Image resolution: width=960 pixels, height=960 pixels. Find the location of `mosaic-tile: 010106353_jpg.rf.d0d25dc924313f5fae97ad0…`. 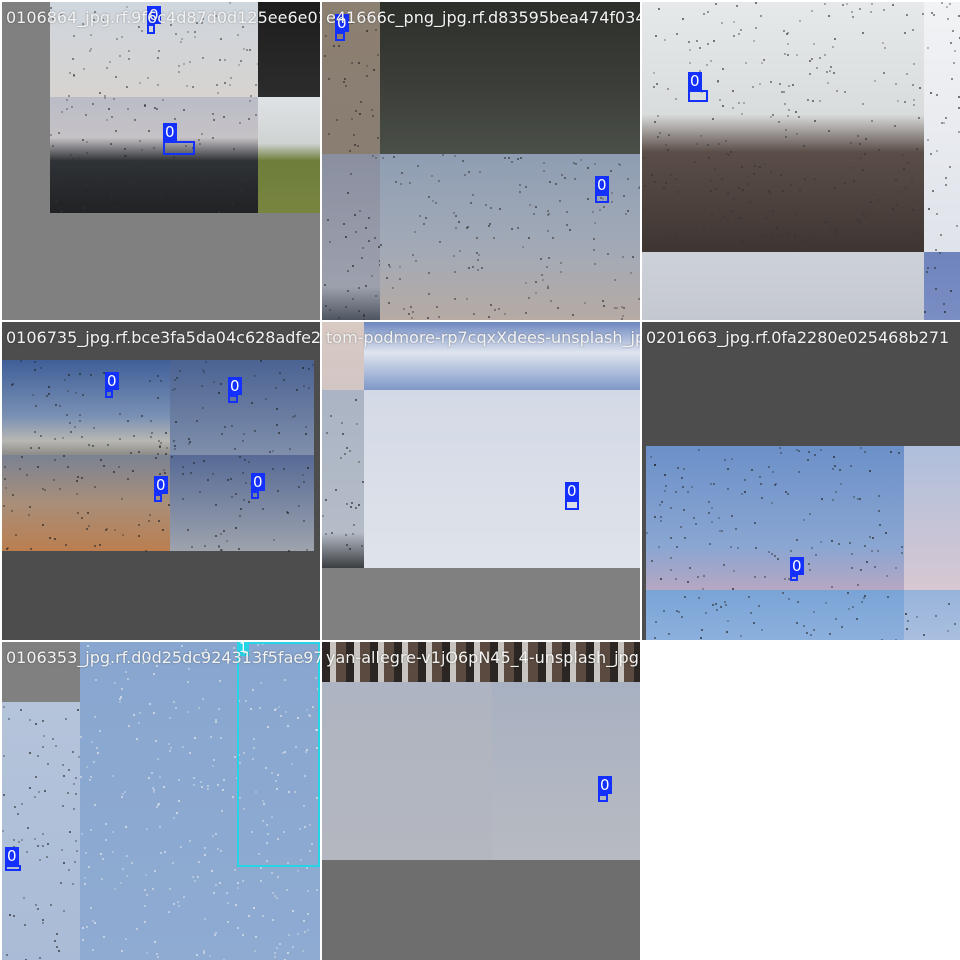

mosaic-tile: 010106353_jpg.rf.d0d25dc924313f5fae97ad0… is located at coordinates (161, 801).